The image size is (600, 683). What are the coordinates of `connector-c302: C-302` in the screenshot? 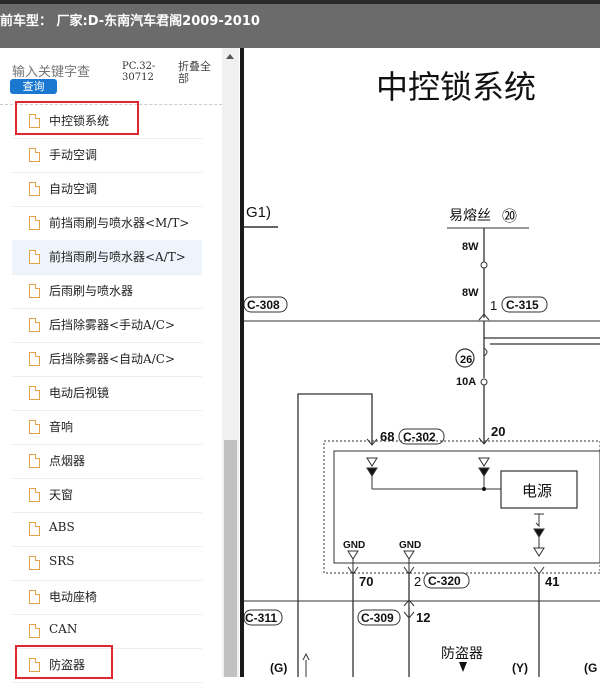 It's located at (419, 437).